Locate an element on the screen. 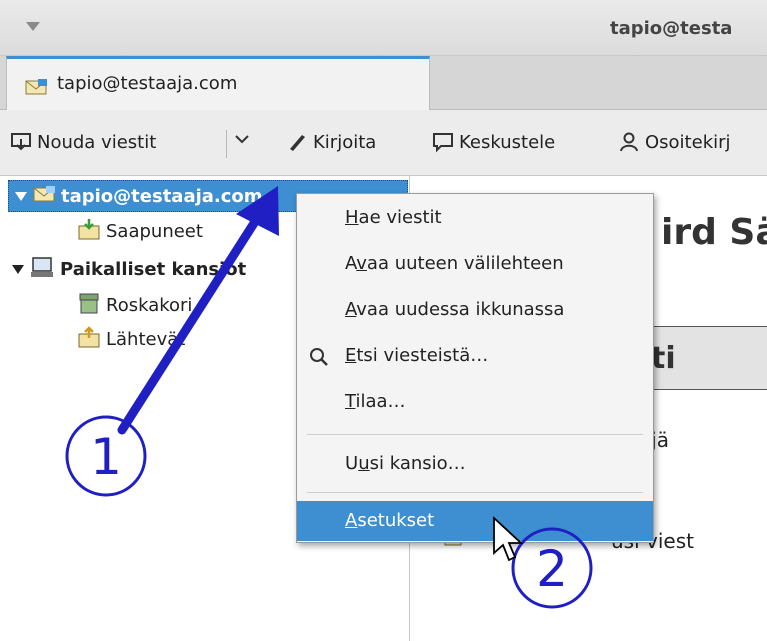 Image resolution: width=767 pixels, height=641 pixels. account-envelope-icon is located at coordinates (44, 196).